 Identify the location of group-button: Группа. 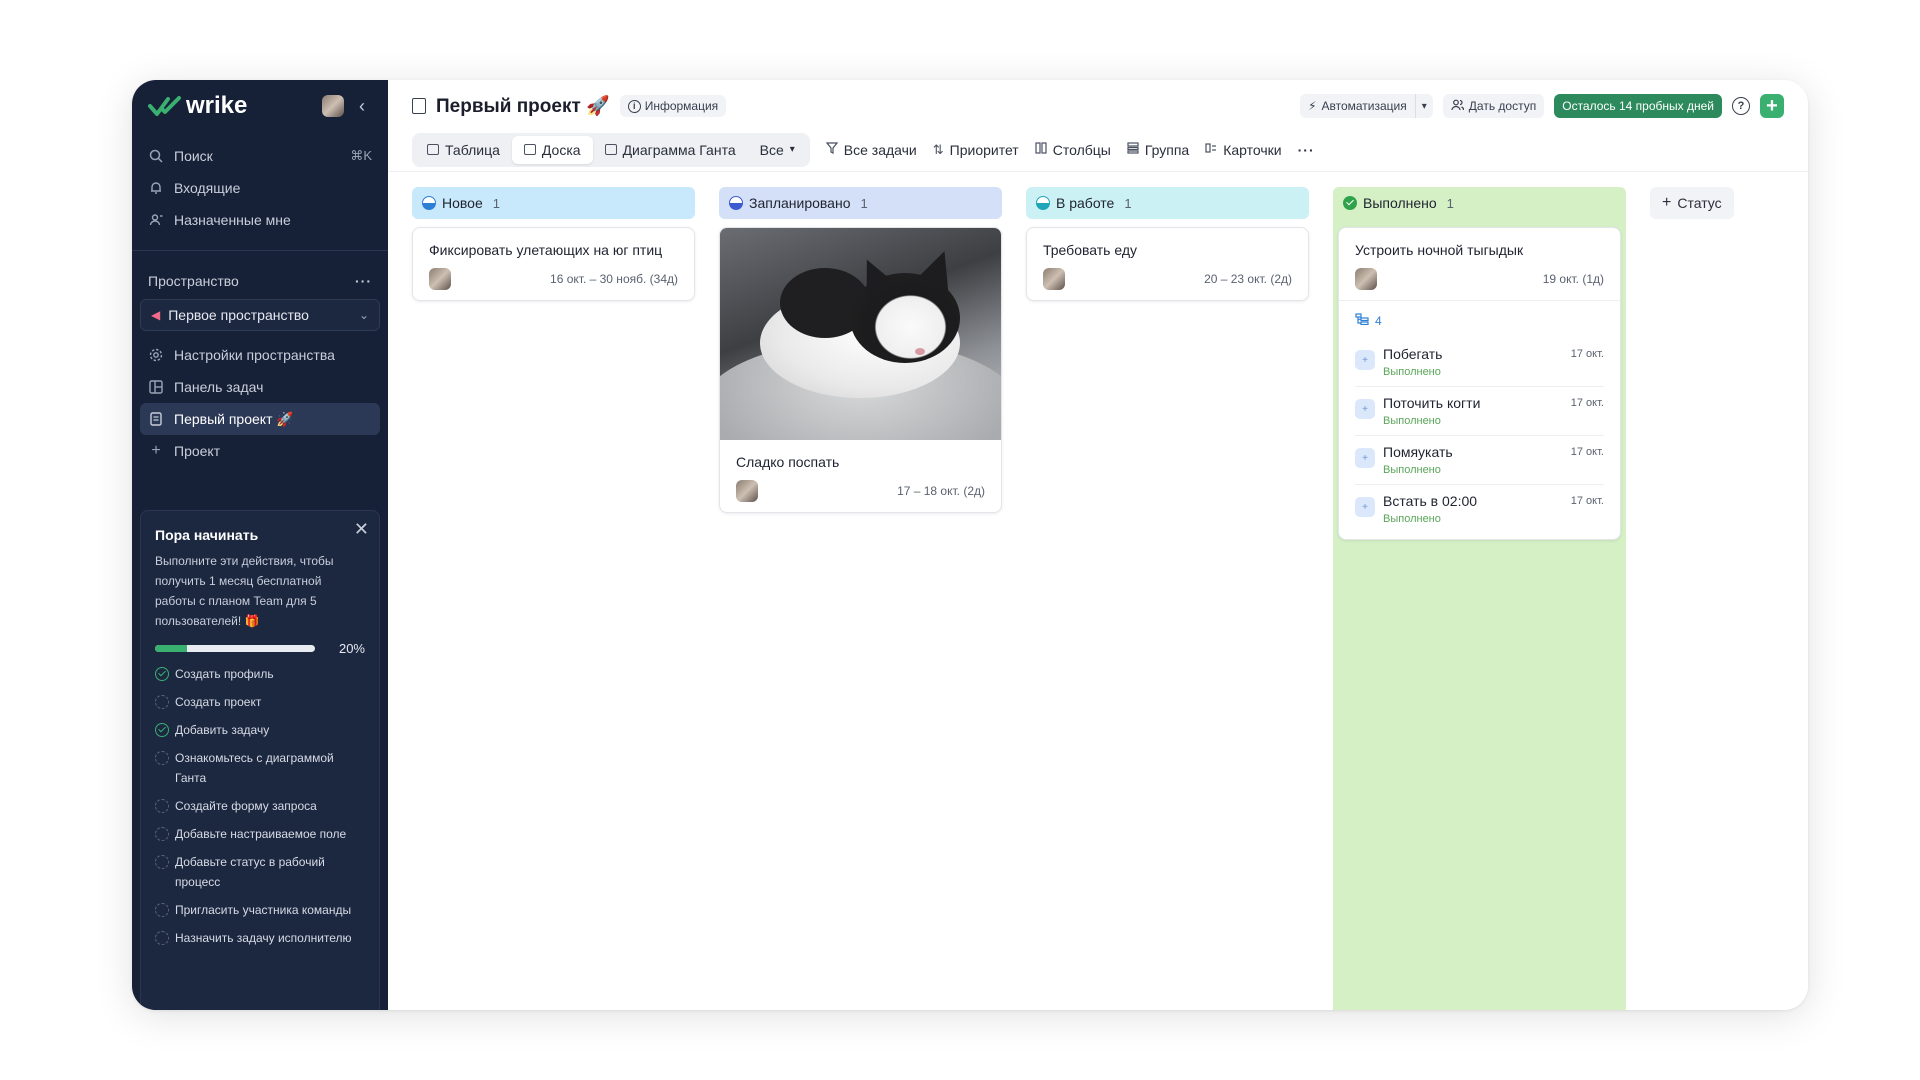
(1158, 150).